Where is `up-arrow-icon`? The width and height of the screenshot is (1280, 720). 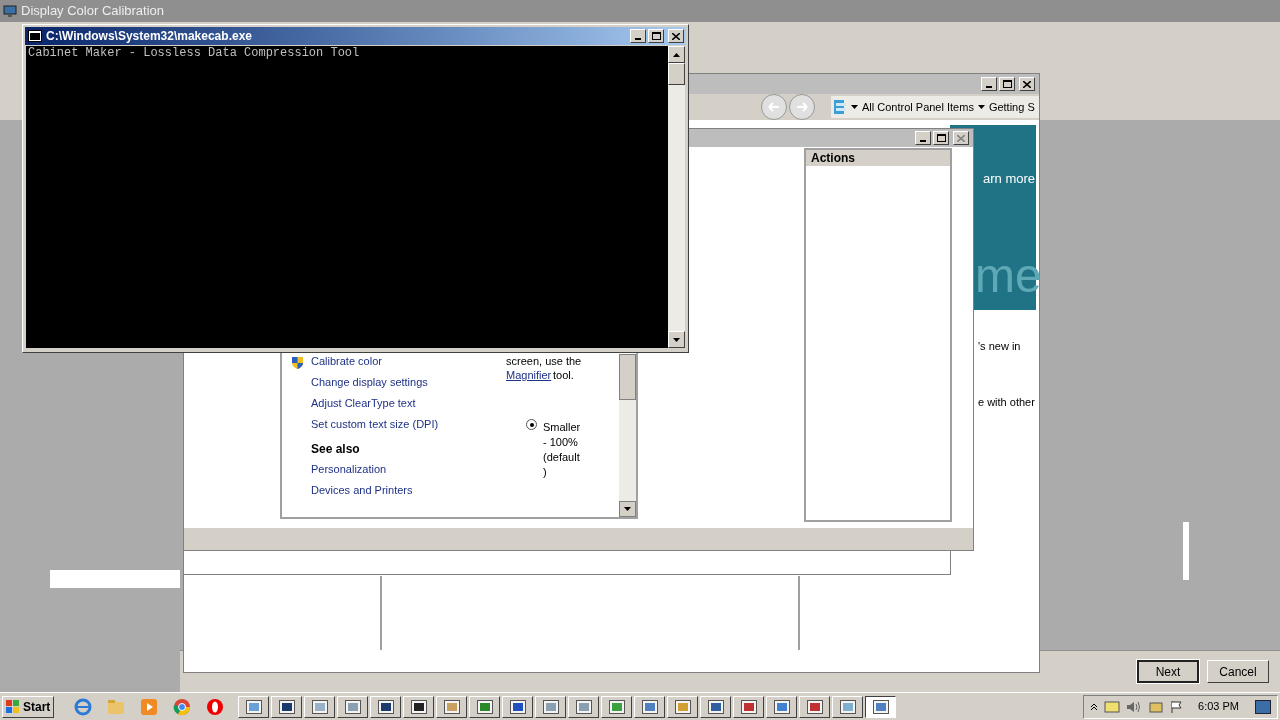
up-arrow-icon is located at coordinates (676, 54).